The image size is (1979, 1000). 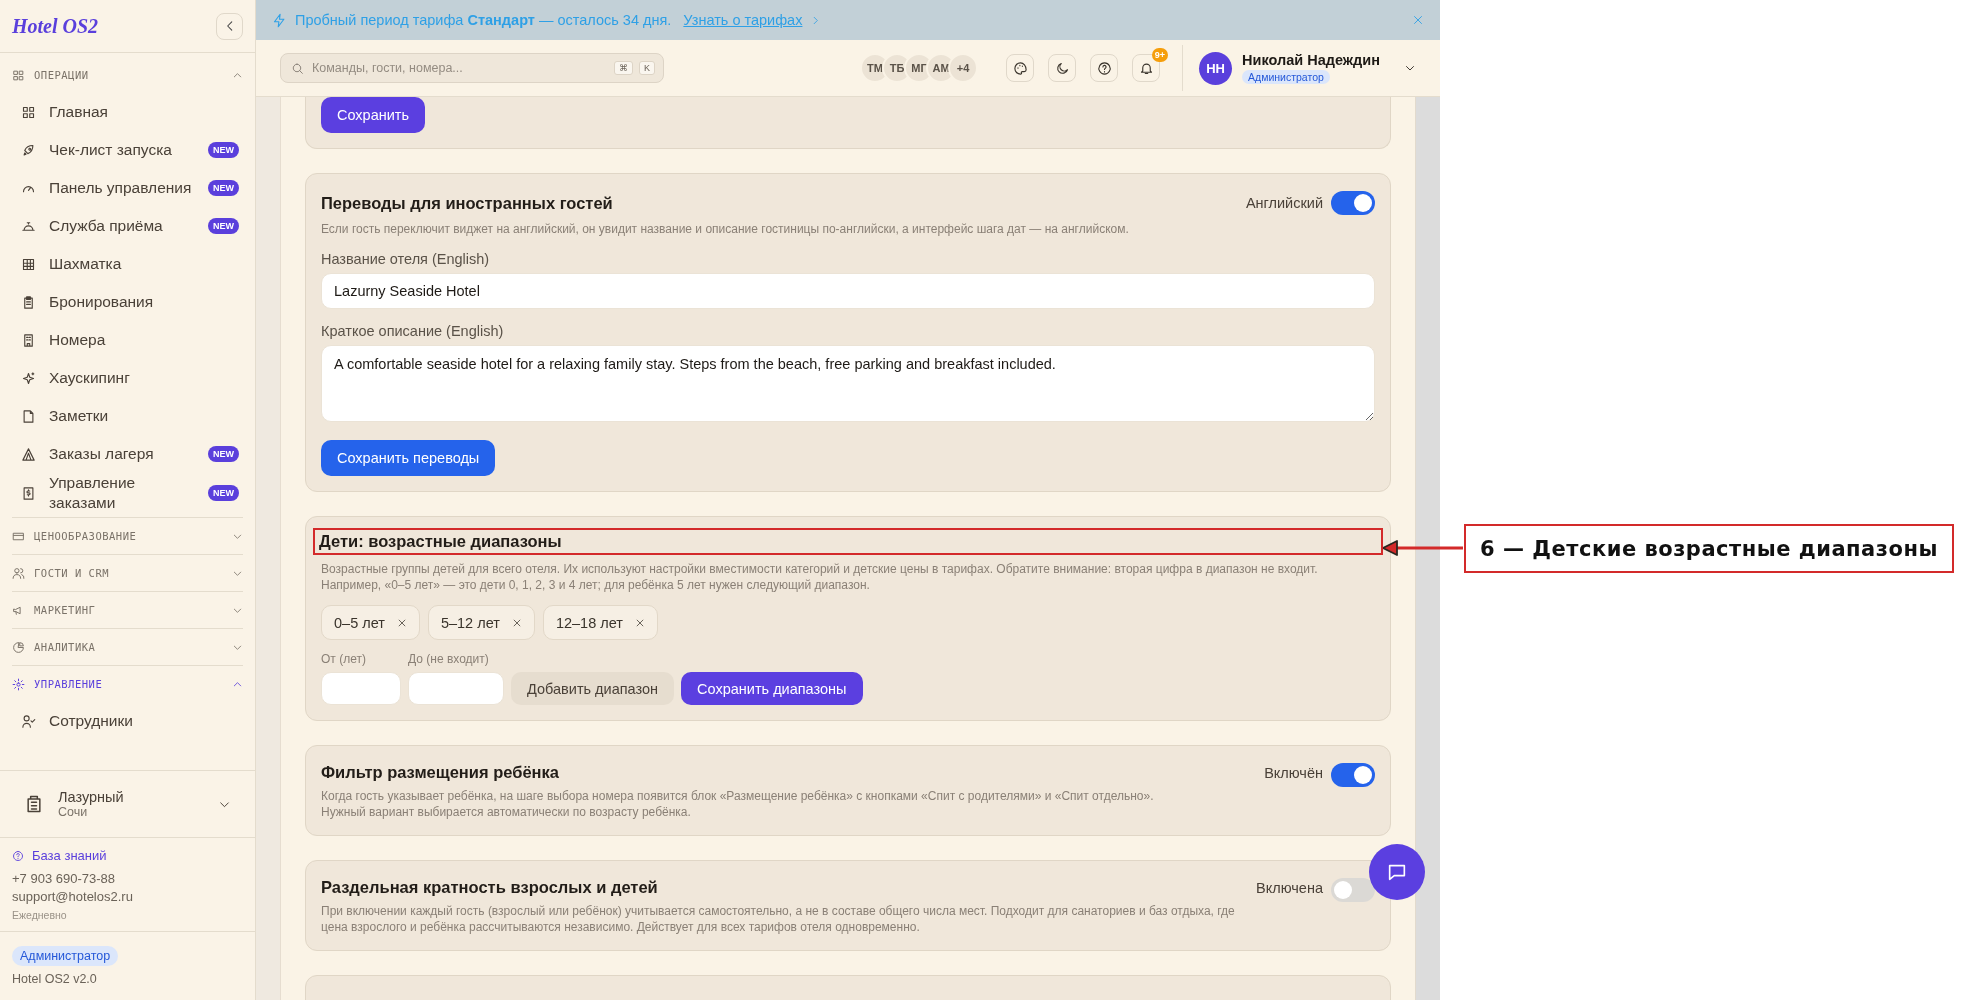 I want to click on card-title: Фильтр размещения ребёнка, so click(x=440, y=772).